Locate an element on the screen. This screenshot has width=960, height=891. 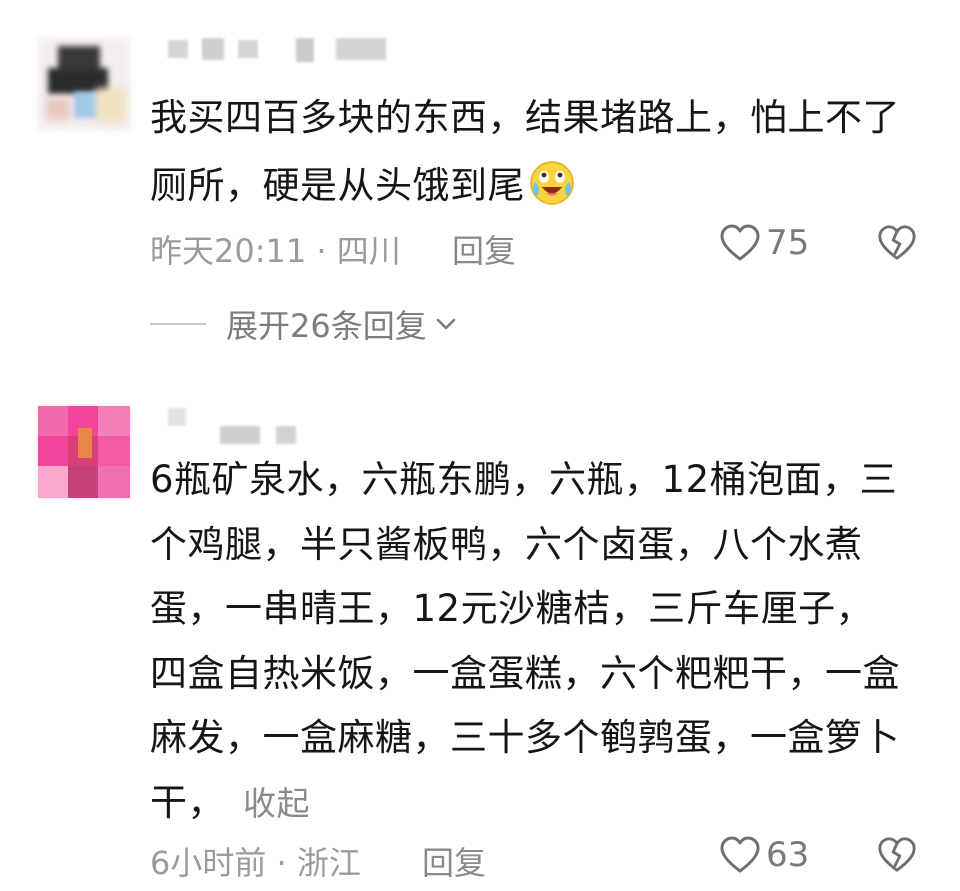
comment-meta: 6小时前 · 浙江 回复 63 is located at coordinates (535, 856).